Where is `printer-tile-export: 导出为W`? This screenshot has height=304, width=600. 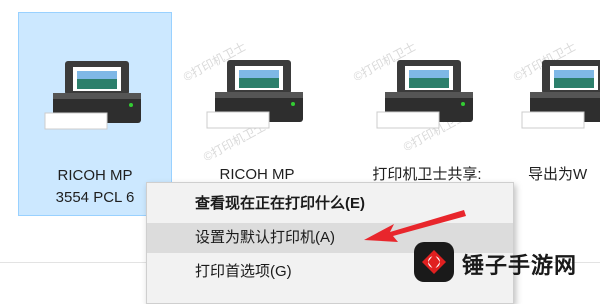
printer-tile-export: 导出为W is located at coordinates (556, 114).